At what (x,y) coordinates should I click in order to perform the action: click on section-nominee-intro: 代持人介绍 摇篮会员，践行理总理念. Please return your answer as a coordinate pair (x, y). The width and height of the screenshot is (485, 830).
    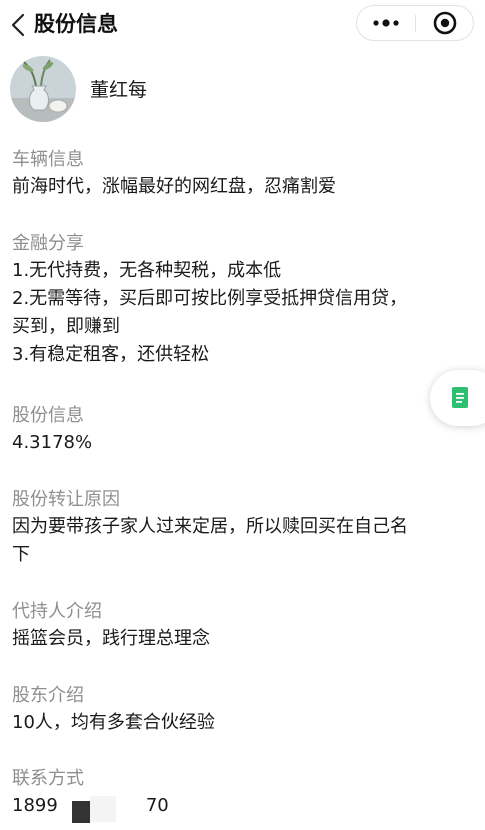
    Looking at the image, I should click on (242, 626).